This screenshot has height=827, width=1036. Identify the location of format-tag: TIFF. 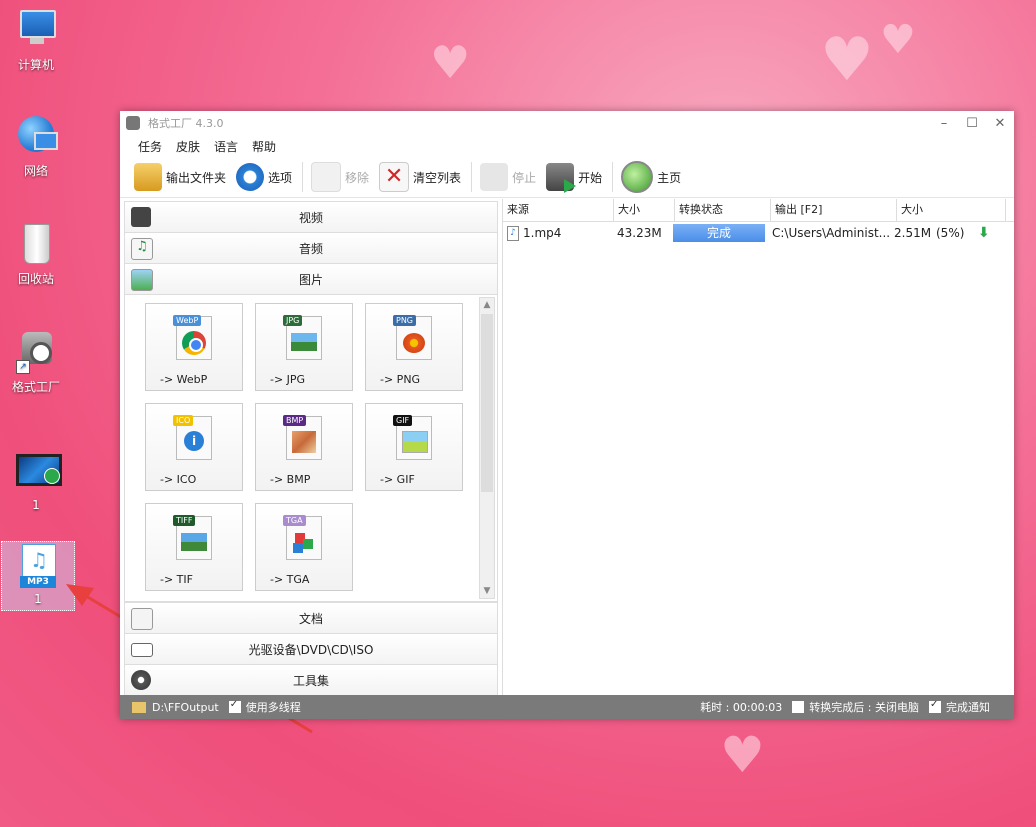
(184, 520).